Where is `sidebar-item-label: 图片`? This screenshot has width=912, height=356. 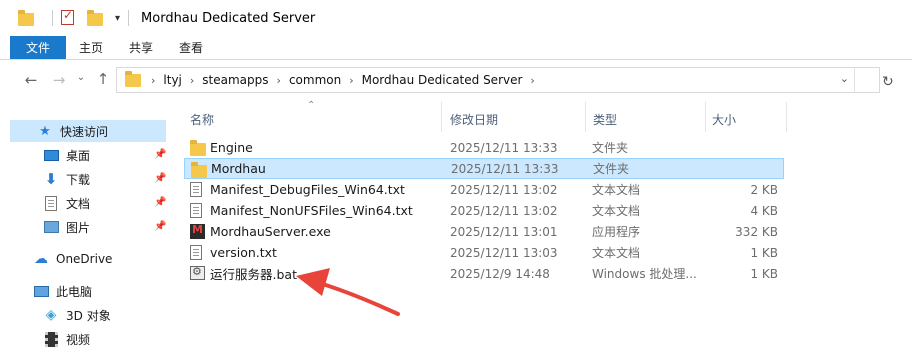 sidebar-item-label: 图片 is located at coordinates (78, 227).